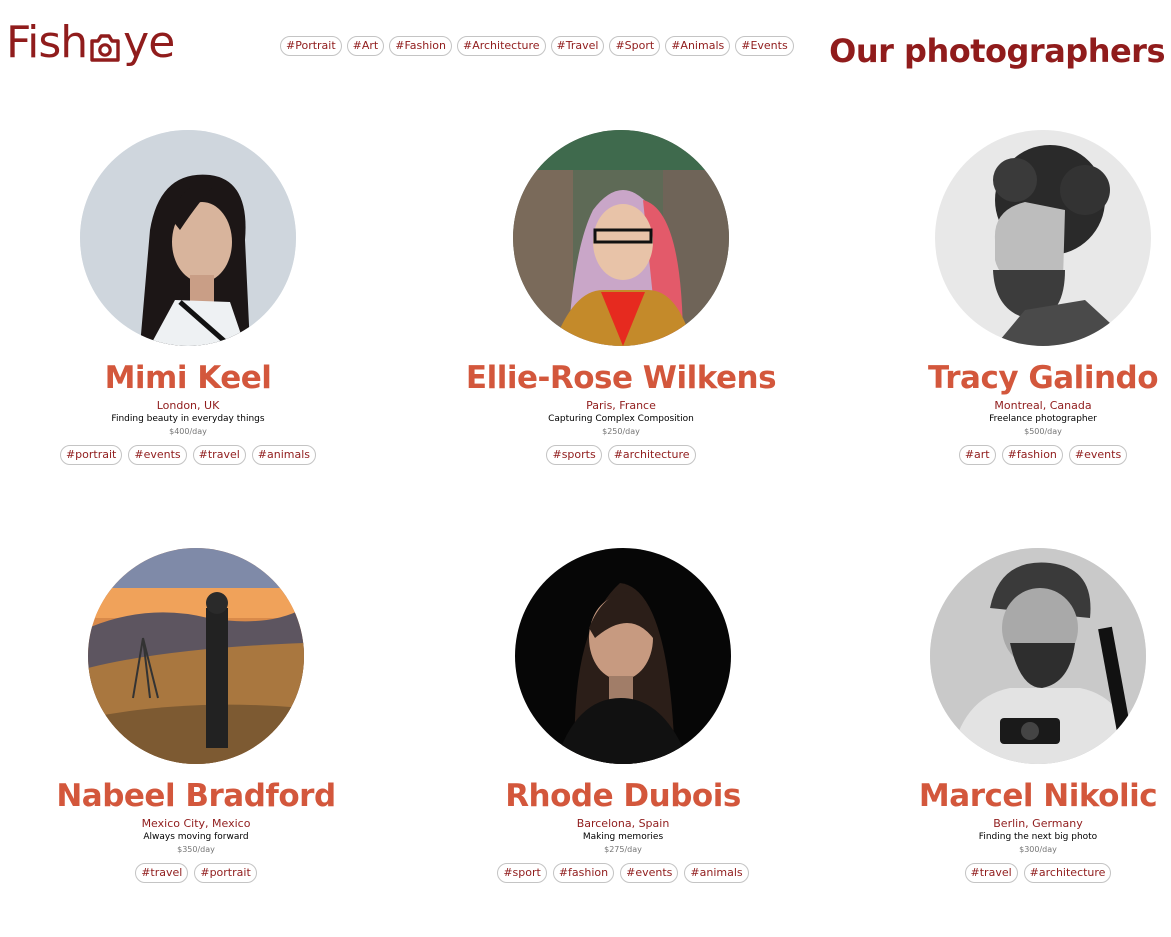  What do you see at coordinates (196, 796) in the screenshot?
I see `photographer-name: Nabeel Bradford` at bounding box center [196, 796].